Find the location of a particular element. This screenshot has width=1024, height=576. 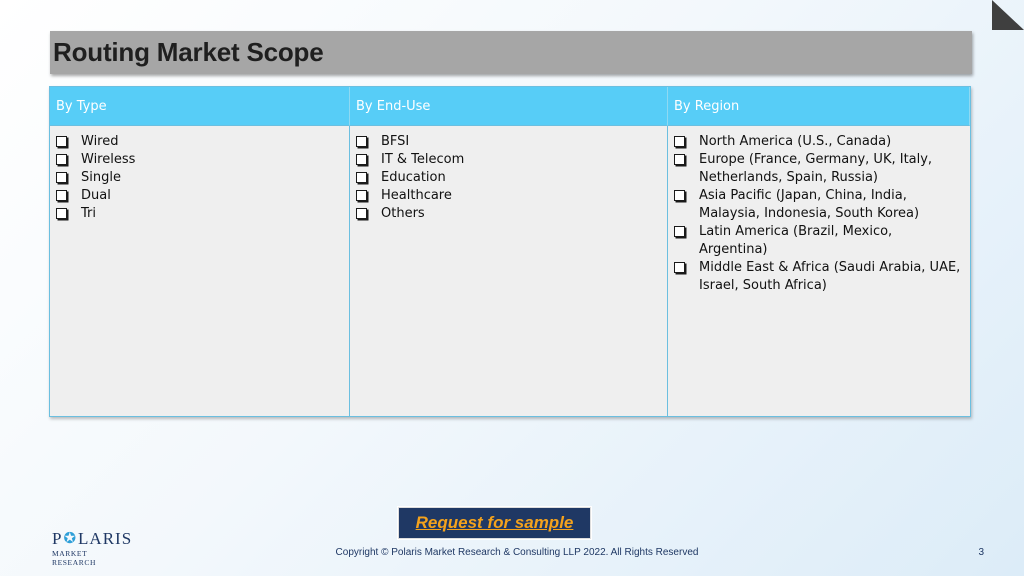

logo-name-right: LARIS is located at coordinates (105, 538).